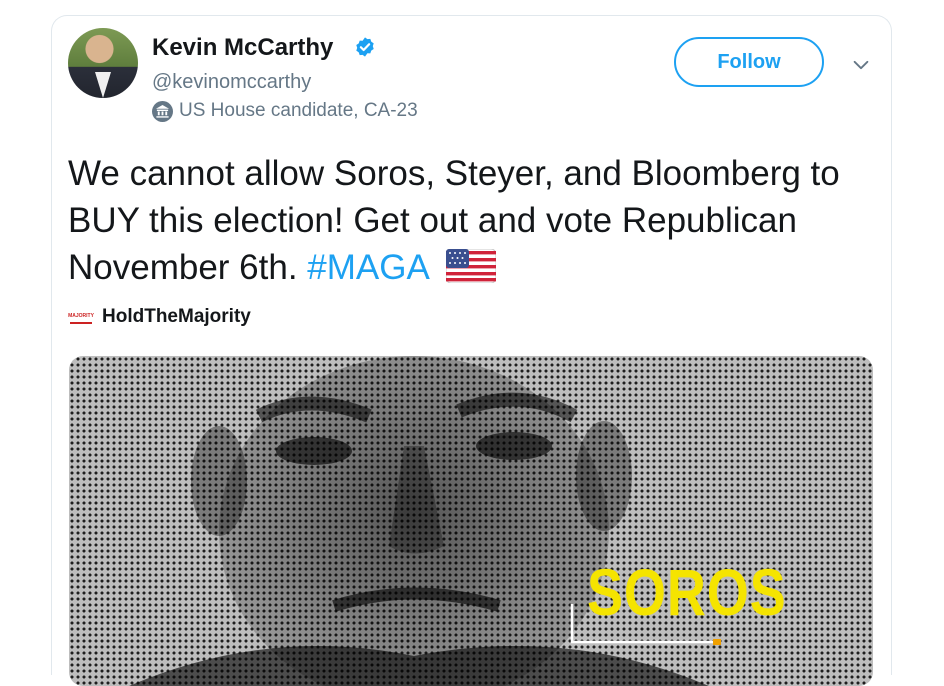 The width and height of the screenshot is (944, 686). I want to click on chevron-down-icon, so click(861, 65).